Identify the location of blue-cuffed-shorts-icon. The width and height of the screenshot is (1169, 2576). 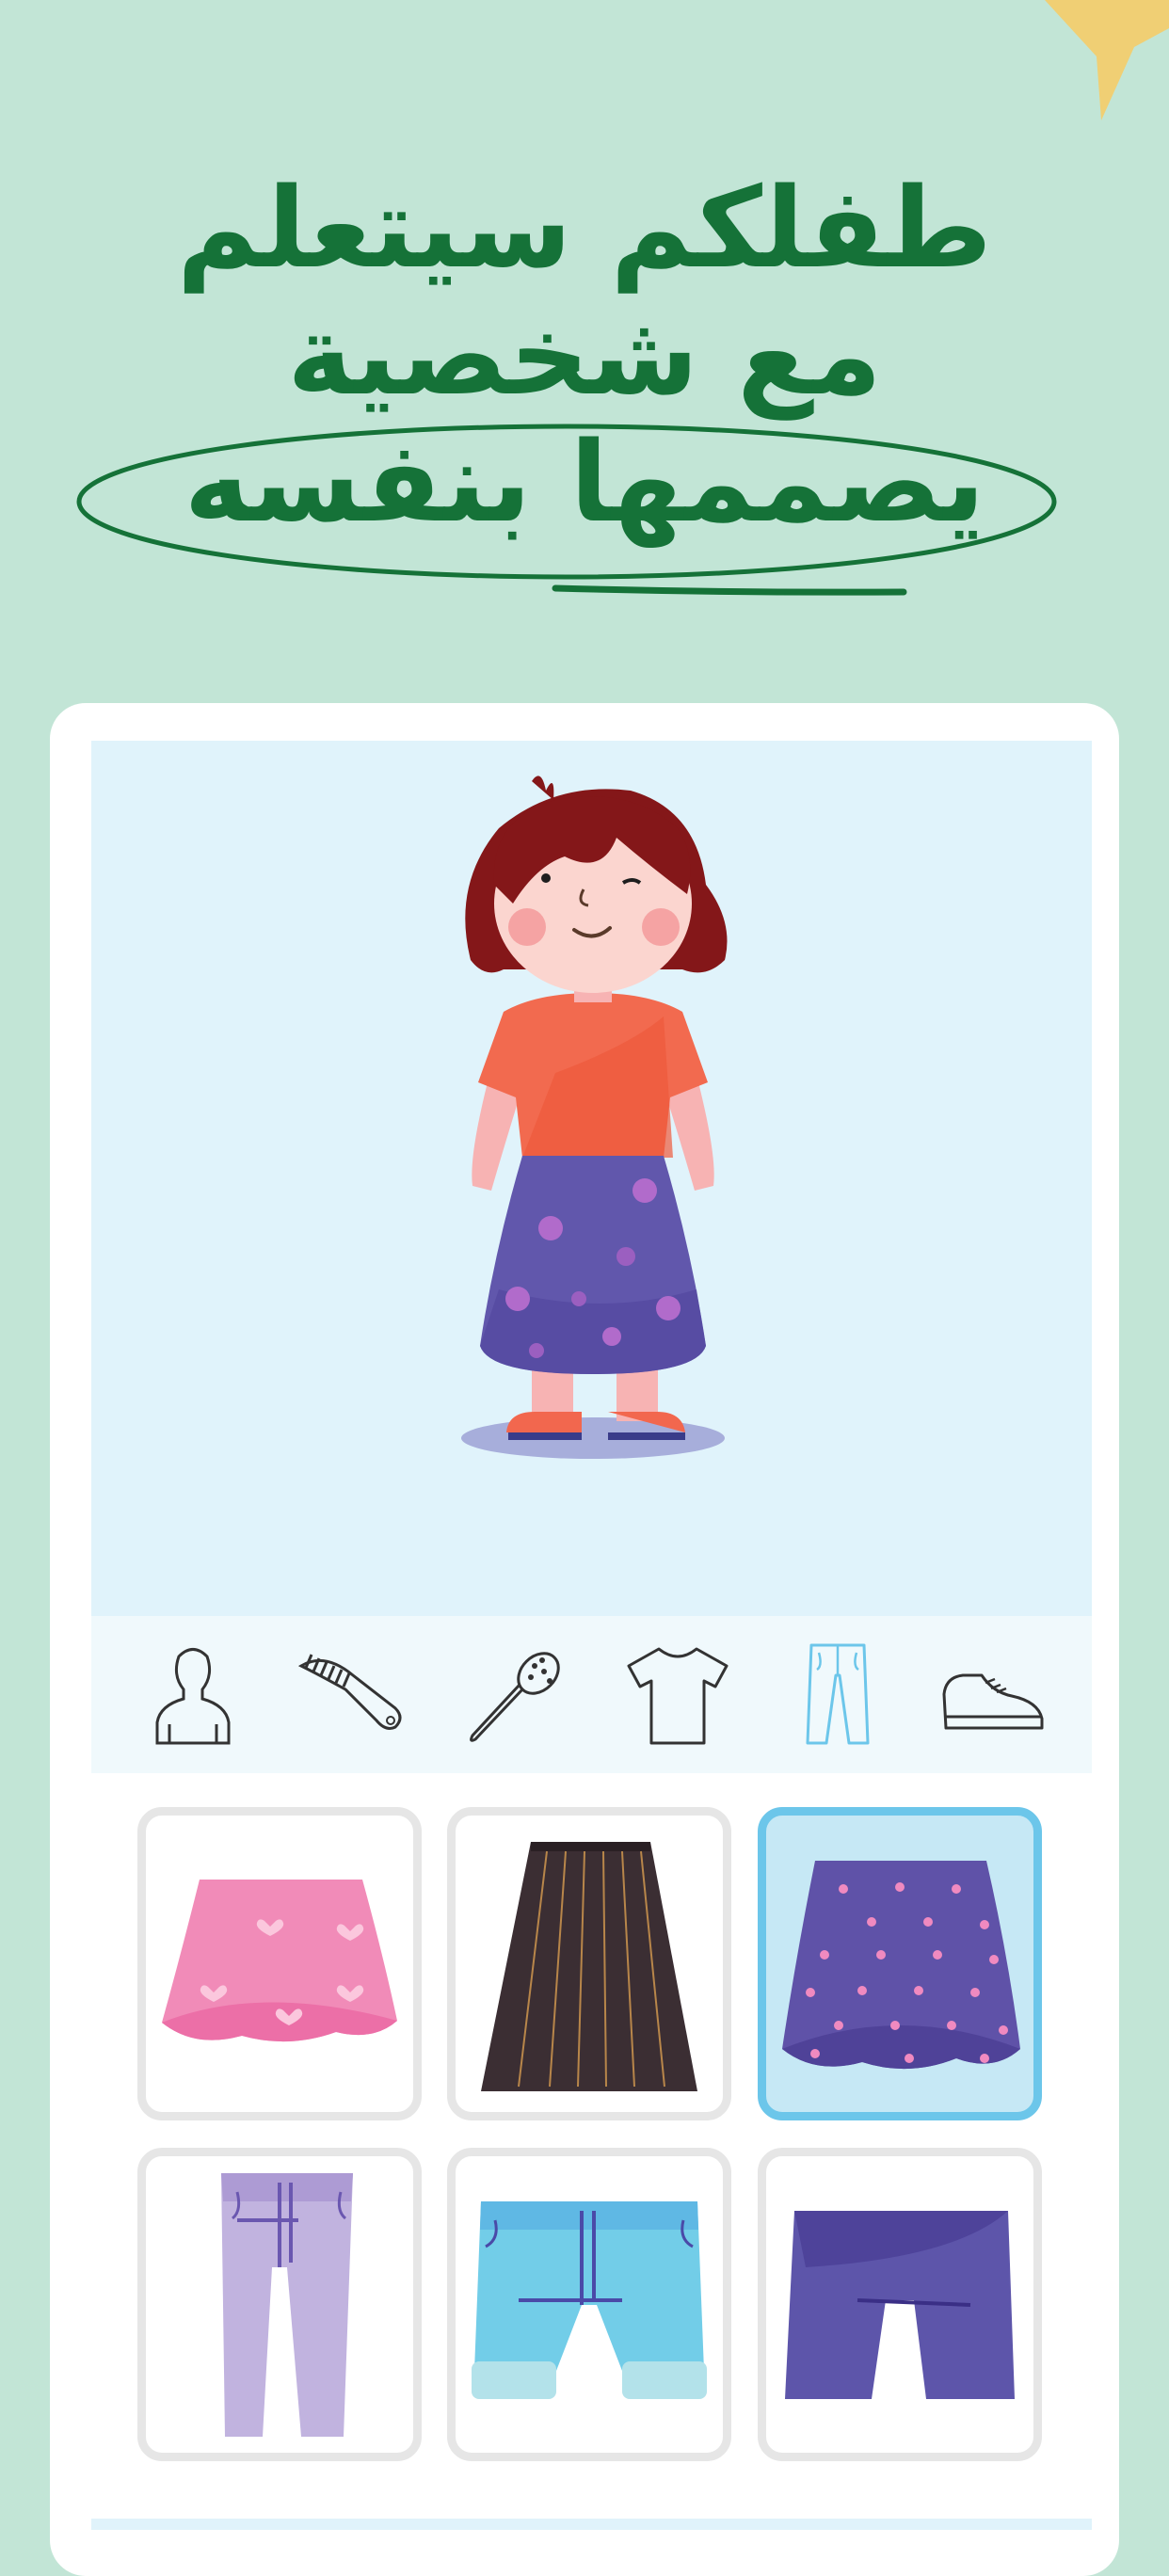
(589, 2299).